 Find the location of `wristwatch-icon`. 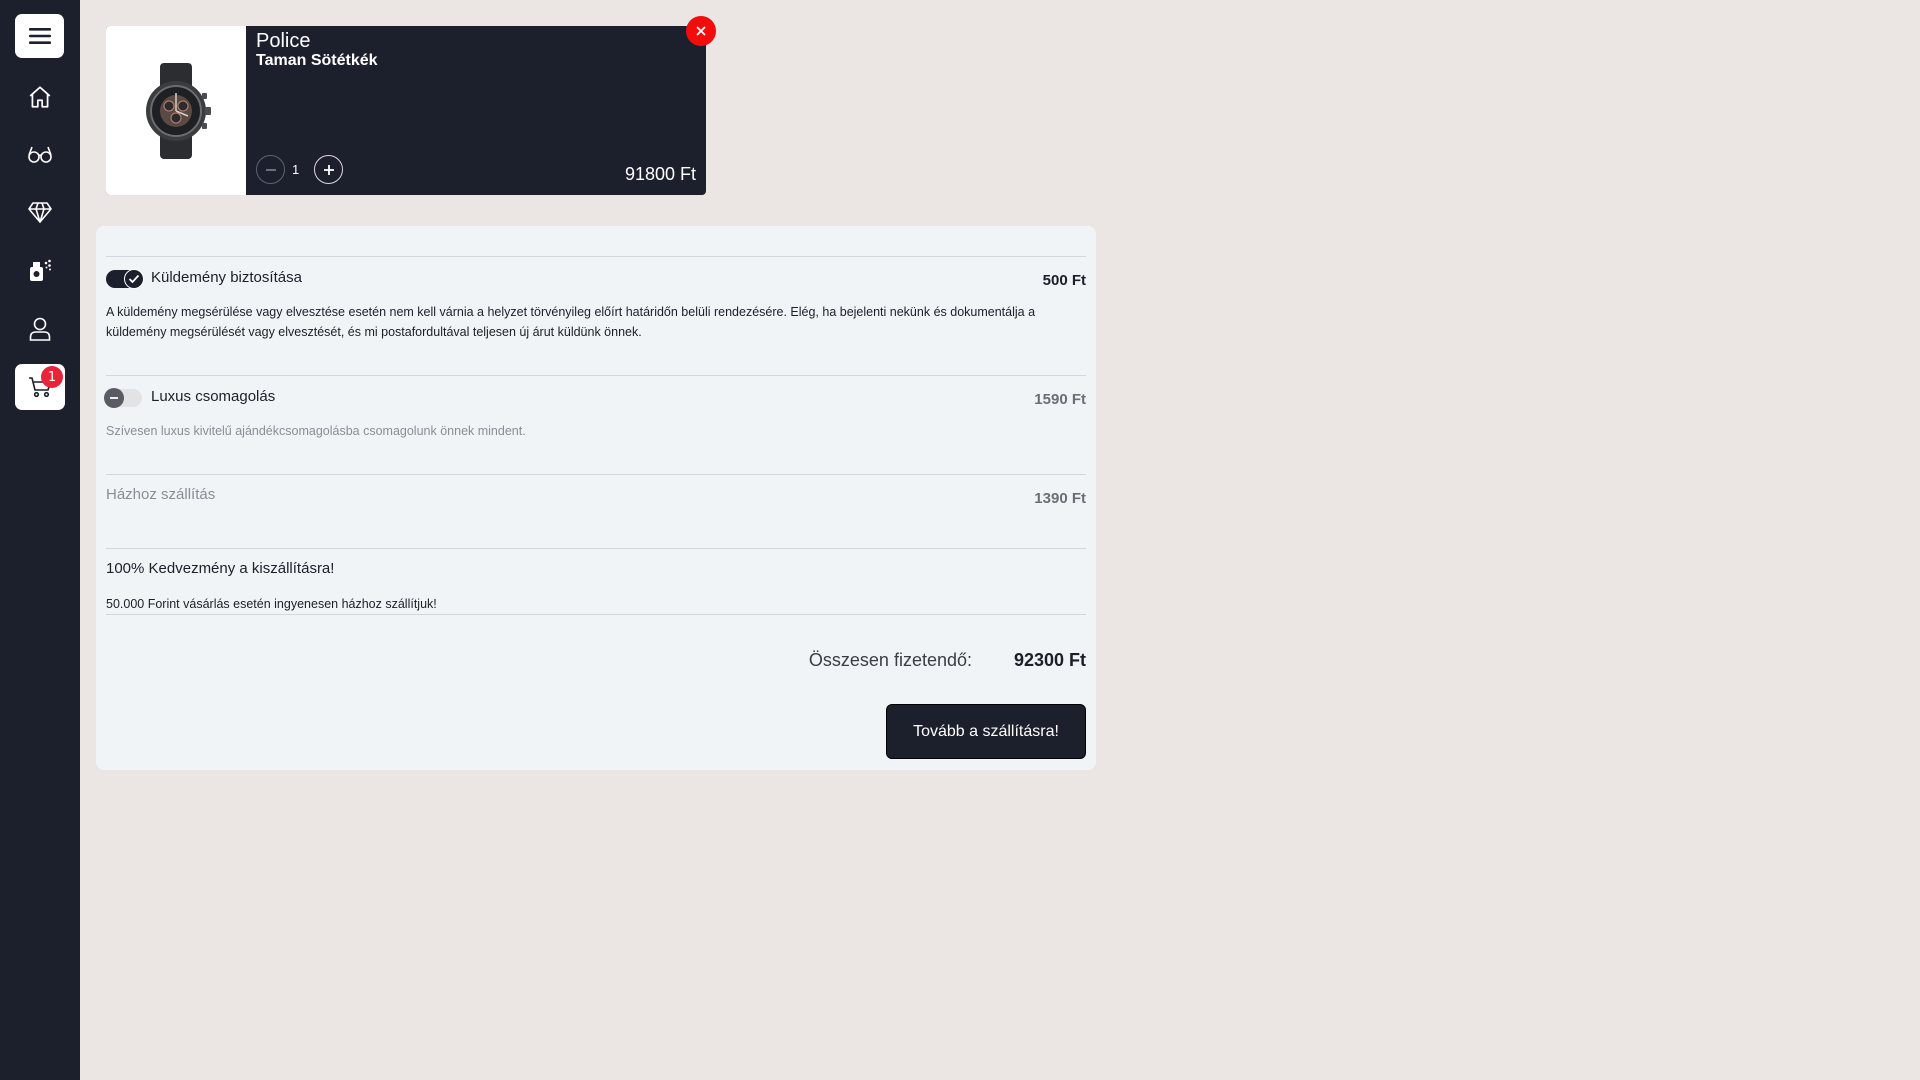

wristwatch-icon is located at coordinates (178, 110).